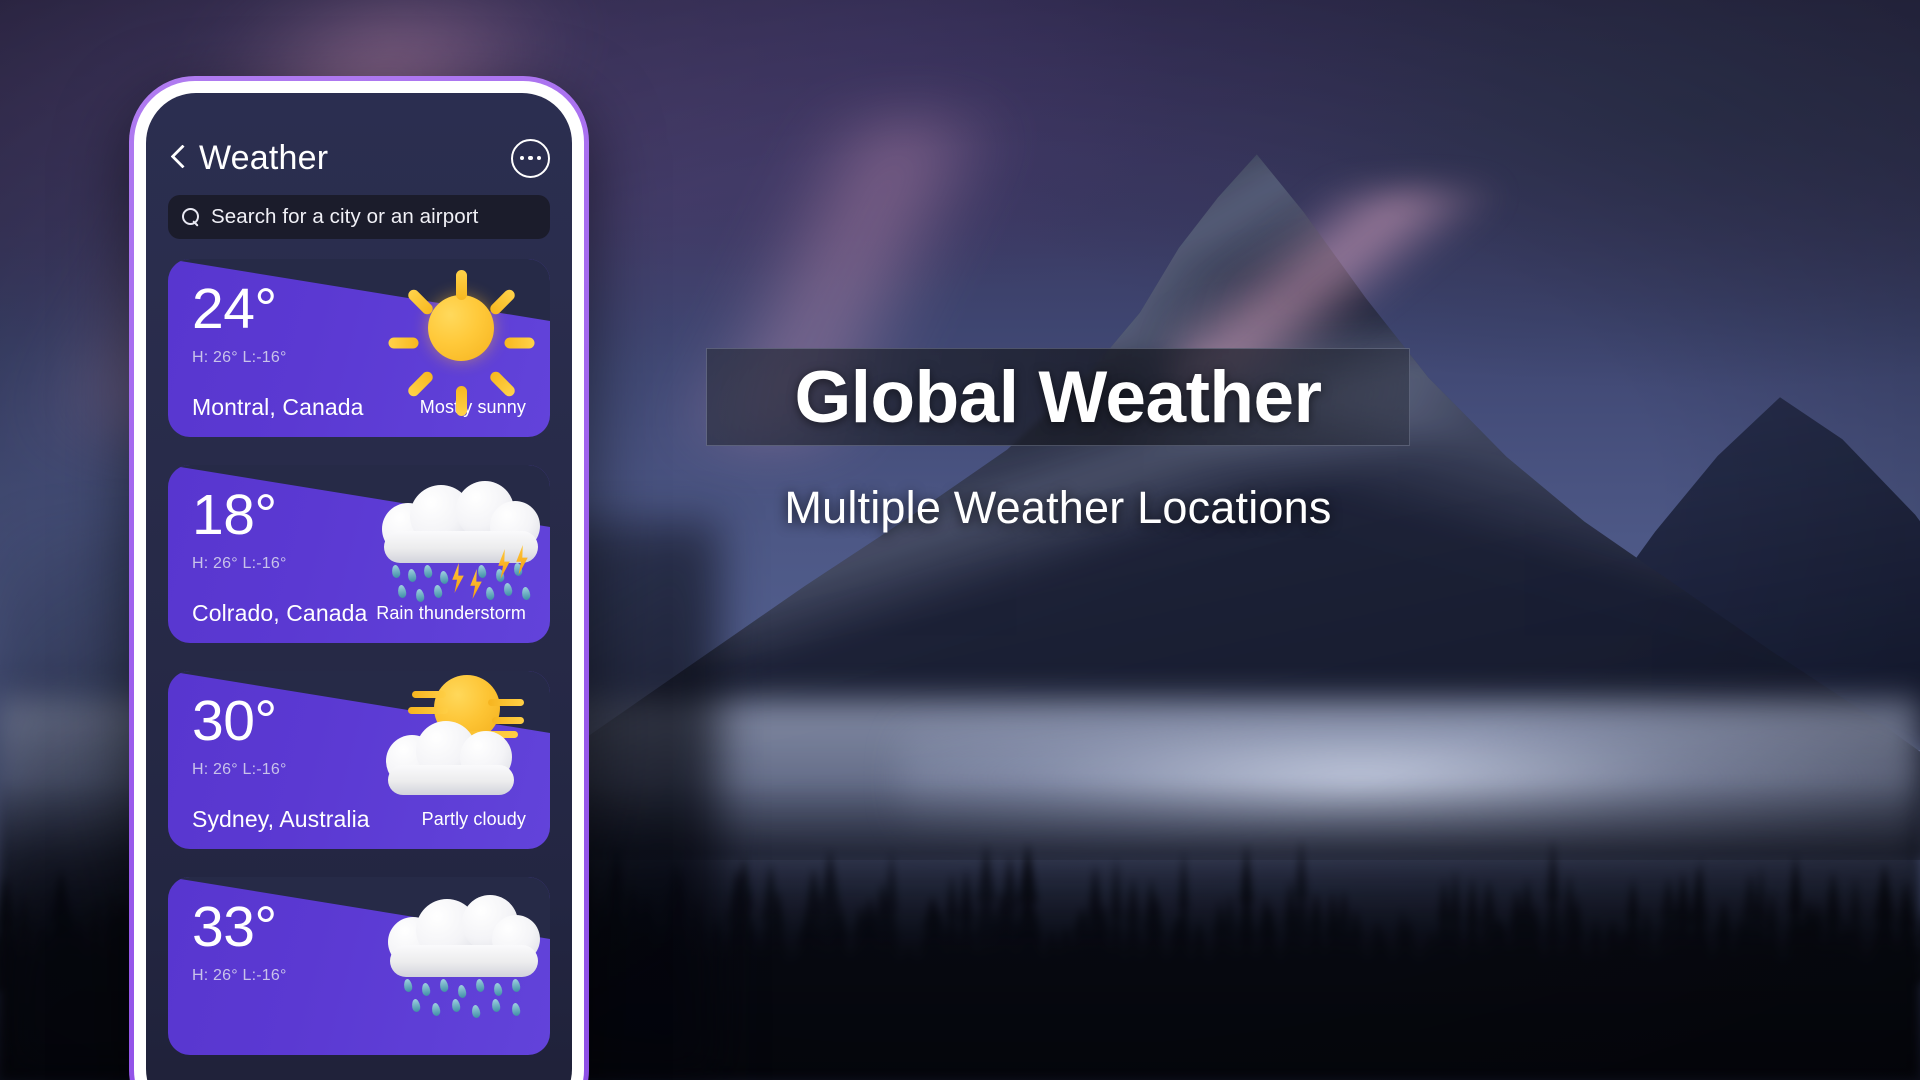 This screenshot has height=1080, width=1920. I want to click on temperature-value: 24°, so click(234, 309).